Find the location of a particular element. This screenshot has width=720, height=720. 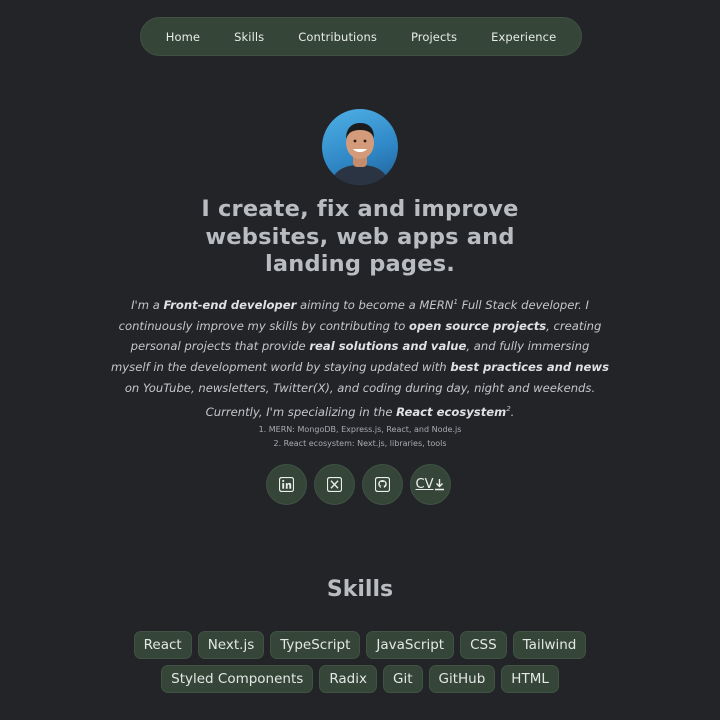

social-links: CV is located at coordinates (361, 485).